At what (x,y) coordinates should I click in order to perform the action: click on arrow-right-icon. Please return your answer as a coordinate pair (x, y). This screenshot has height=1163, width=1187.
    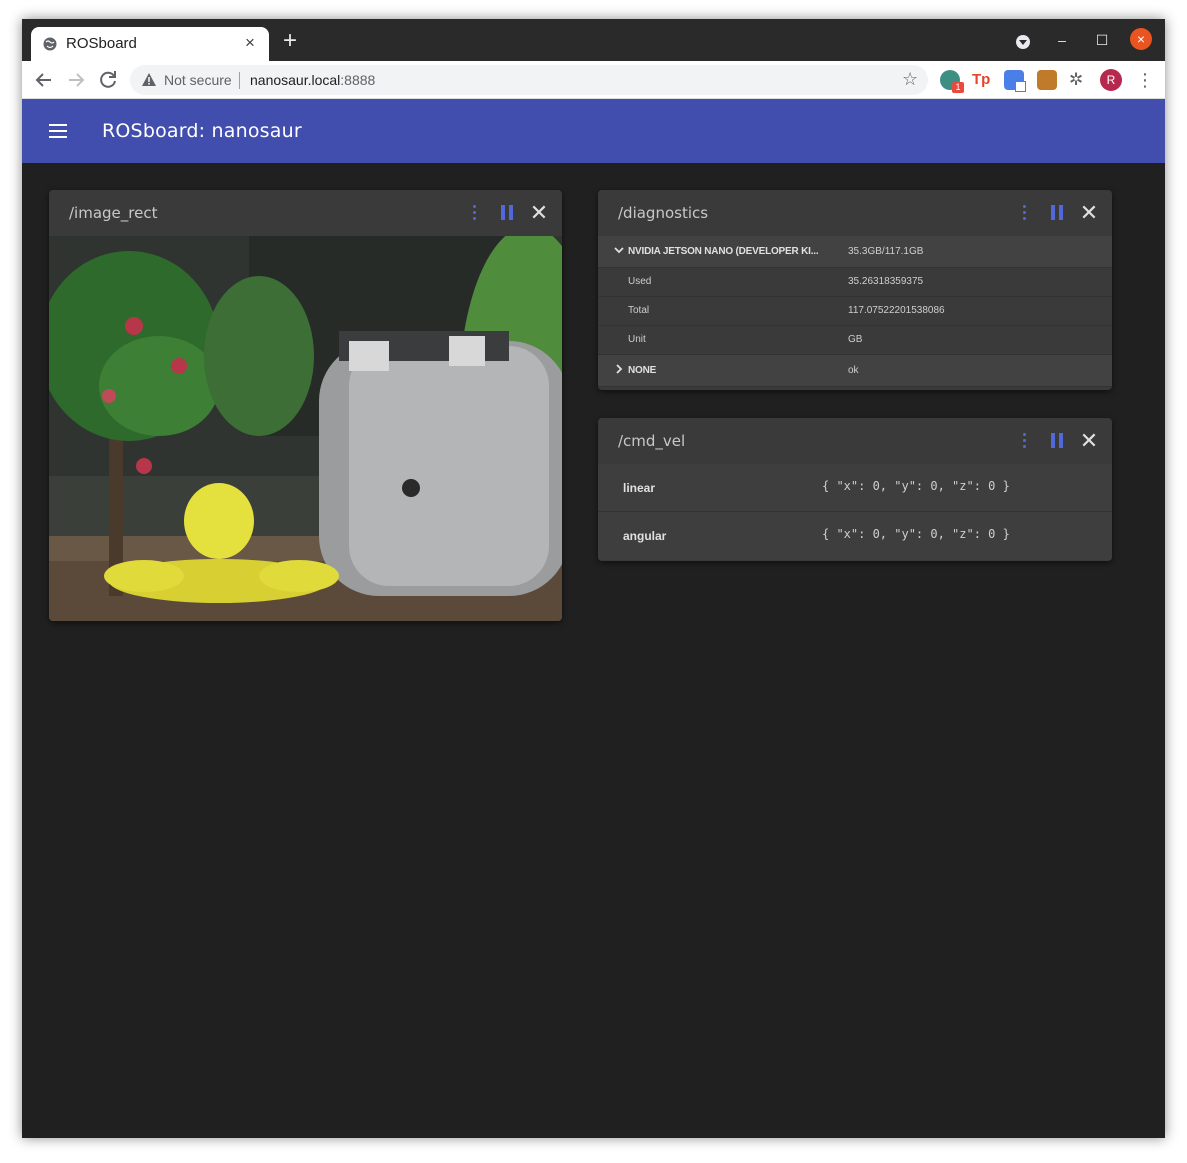
    Looking at the image, I should click on (77, 80).